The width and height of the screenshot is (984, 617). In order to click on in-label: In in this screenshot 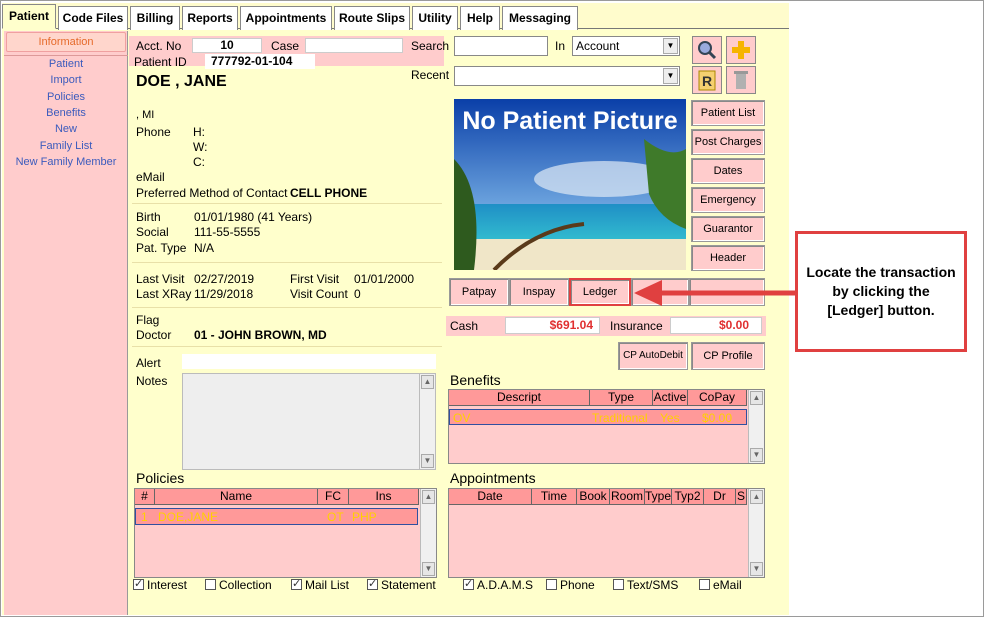, I will do `click(560, 46)`.